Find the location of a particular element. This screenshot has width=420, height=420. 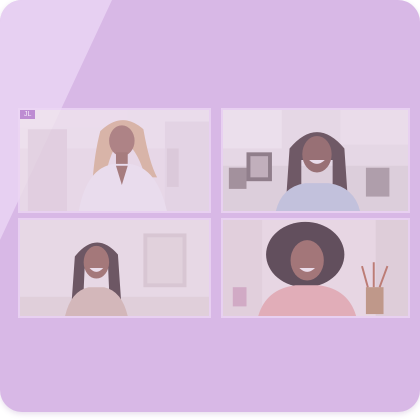

participant-name-tag: JL is located at coordinates (28, 114).